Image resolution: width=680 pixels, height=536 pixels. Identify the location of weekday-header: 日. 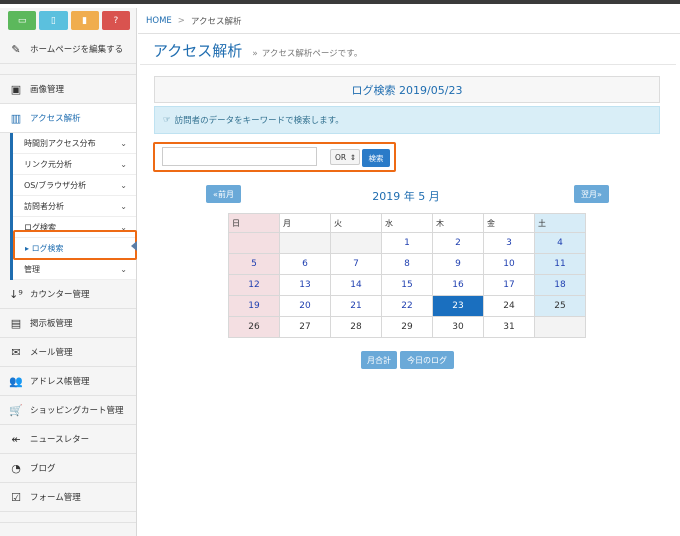
(254, 223).